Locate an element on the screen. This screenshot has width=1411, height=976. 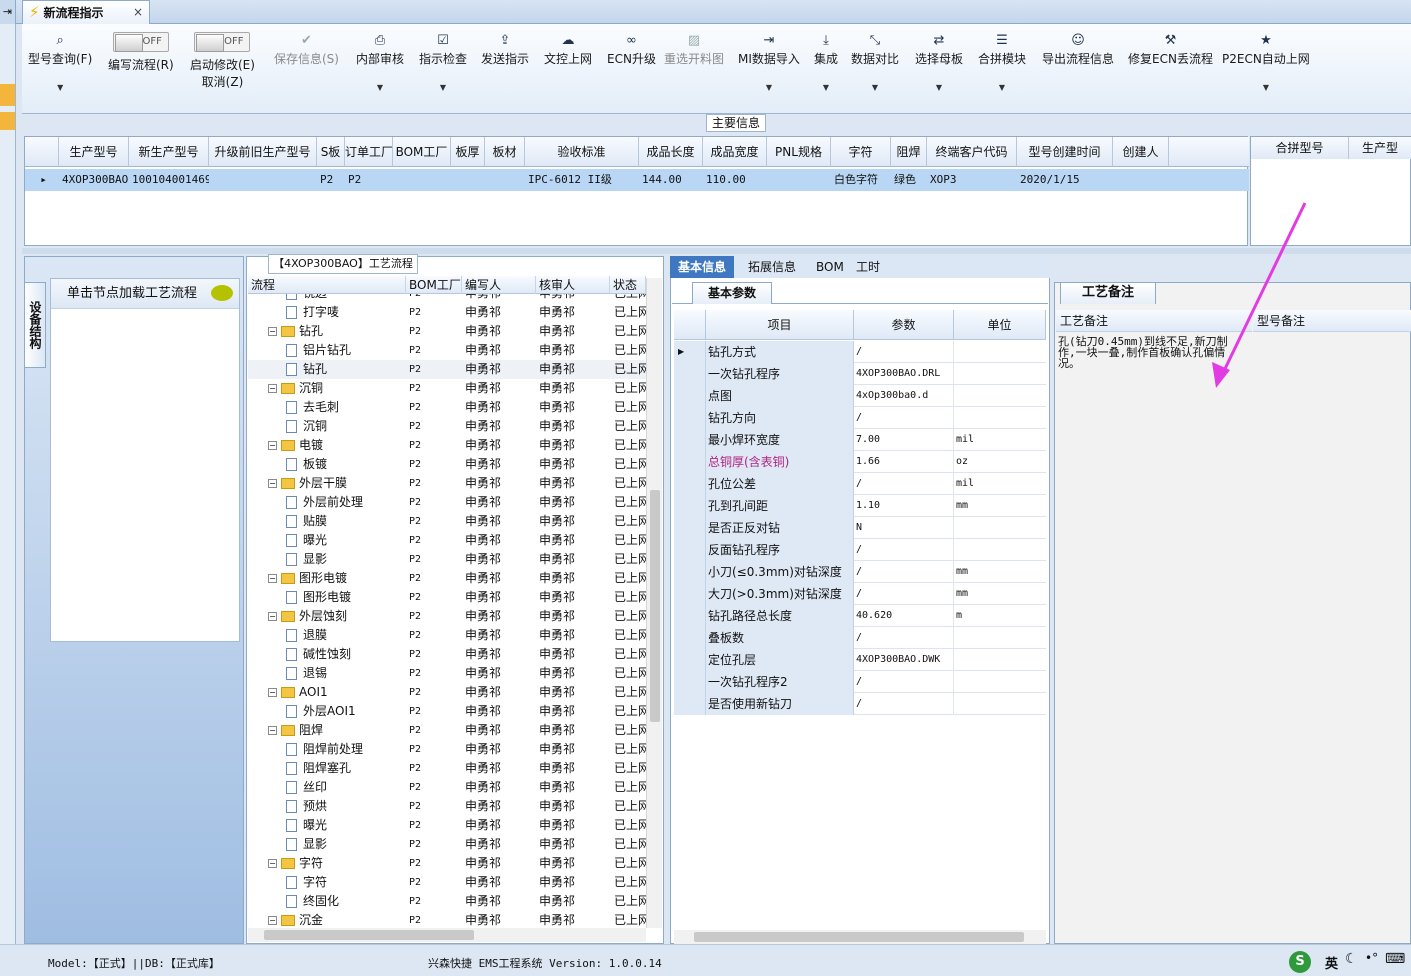
param-row: 最小焊环宽度 7.00 mil is located at coordinates (860, 440).